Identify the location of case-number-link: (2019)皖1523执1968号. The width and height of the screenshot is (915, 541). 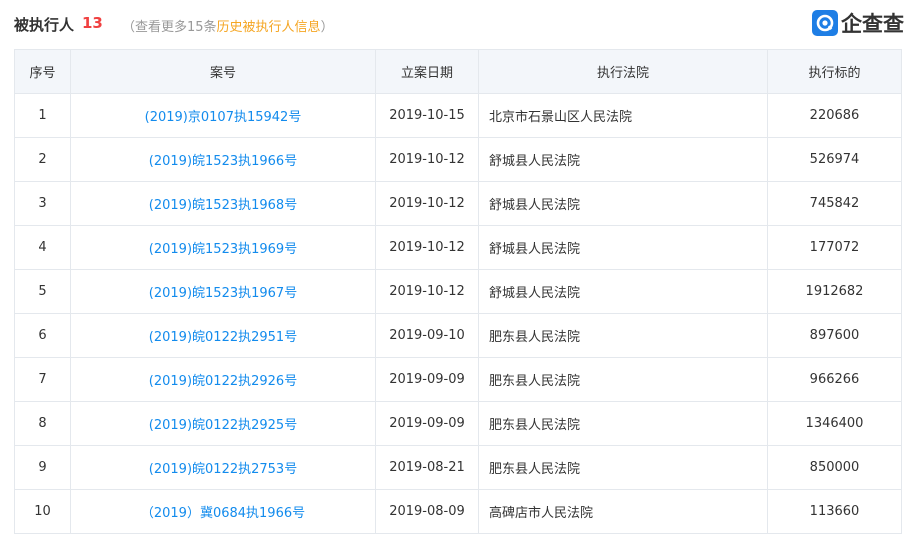
(223, 203).